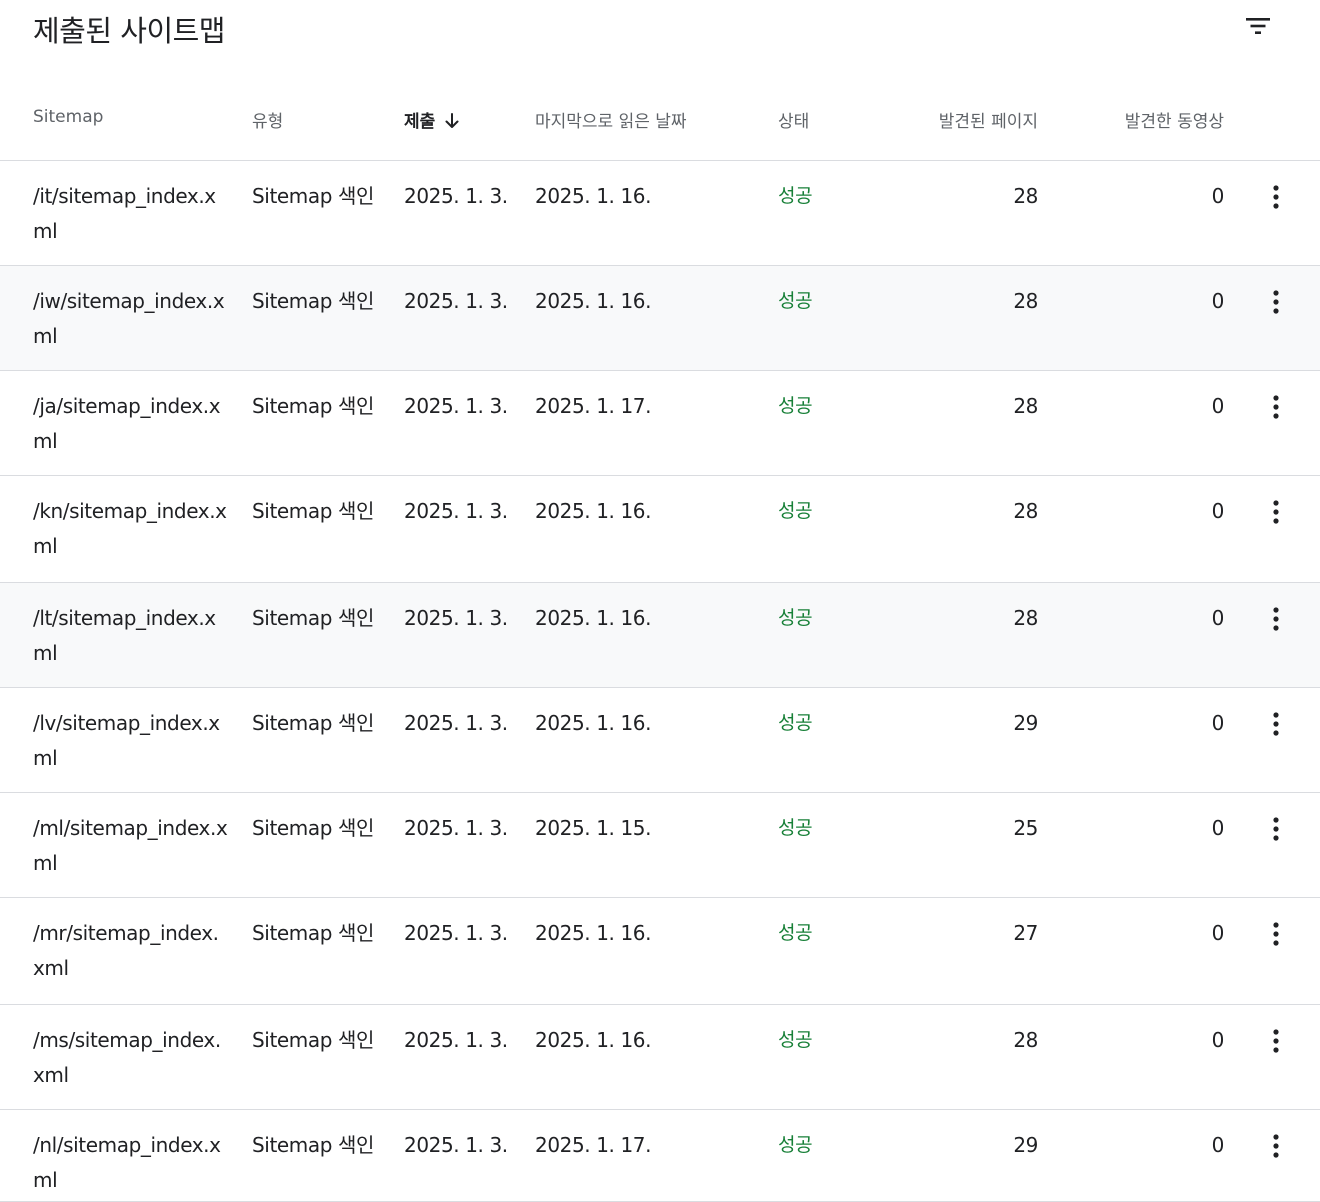 The width and height of the screenshot is (1320, 1202). Describe the element at coordinates (420, 122) in the screenshot. I see `column-header-submitted-label: 제출` at that location.